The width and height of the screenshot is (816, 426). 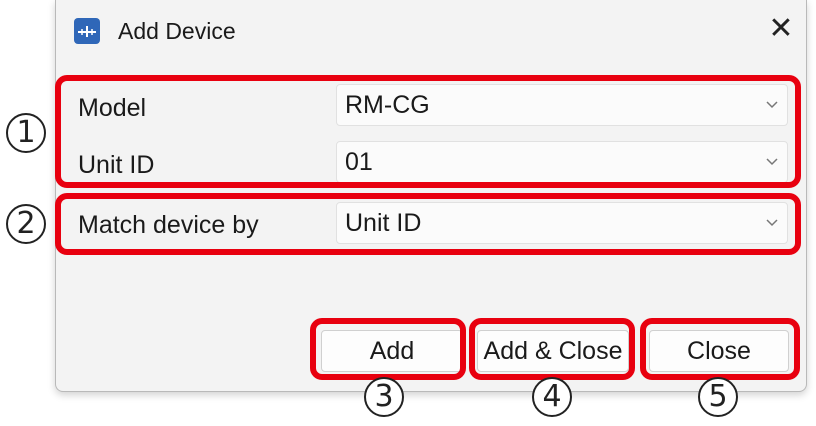 I want to click on close-icon: ✕, so click(x=781, y=29).